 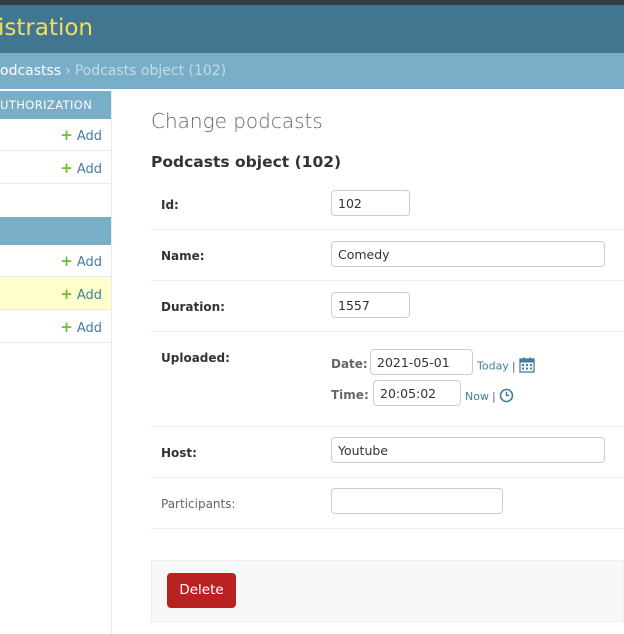 What do you see at coordinates (417, 393) in the screenshot?
I see `time-input` at bounding box center [417, 393].